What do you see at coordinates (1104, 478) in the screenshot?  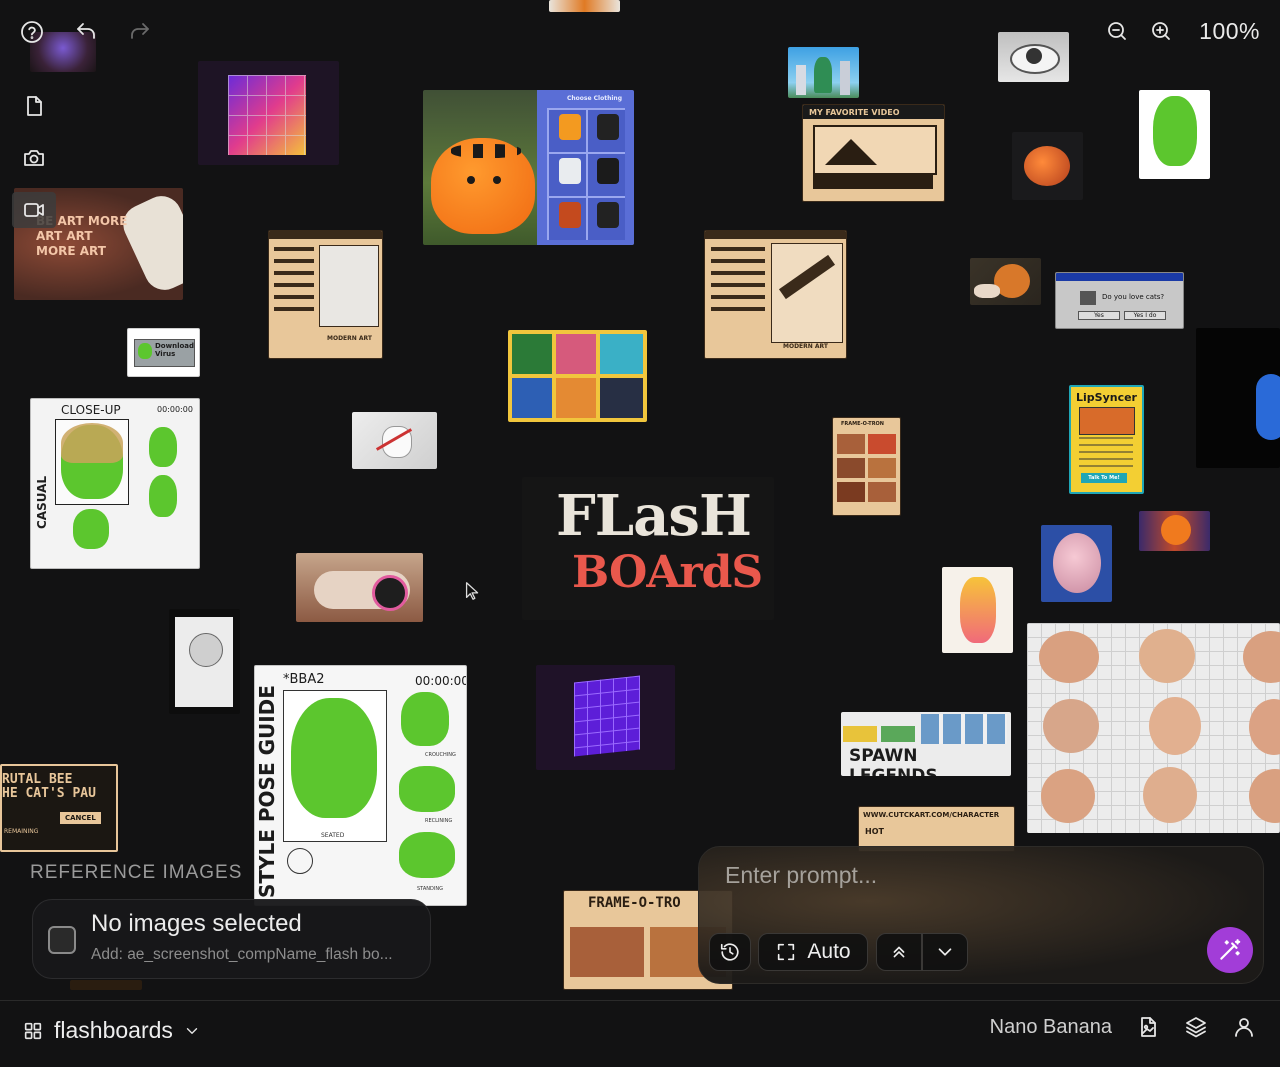 I see `talk-to-me-label: Talk To Me!` at bounding box center [1104, 478].